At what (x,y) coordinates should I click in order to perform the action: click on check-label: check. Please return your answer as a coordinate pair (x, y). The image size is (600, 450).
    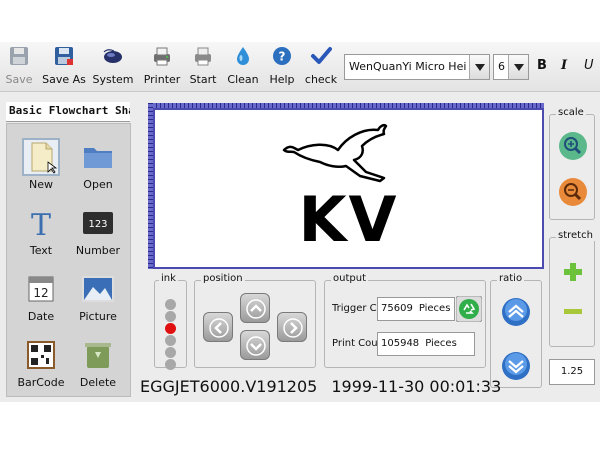
    Looking at the image, I should click on (321, 79).